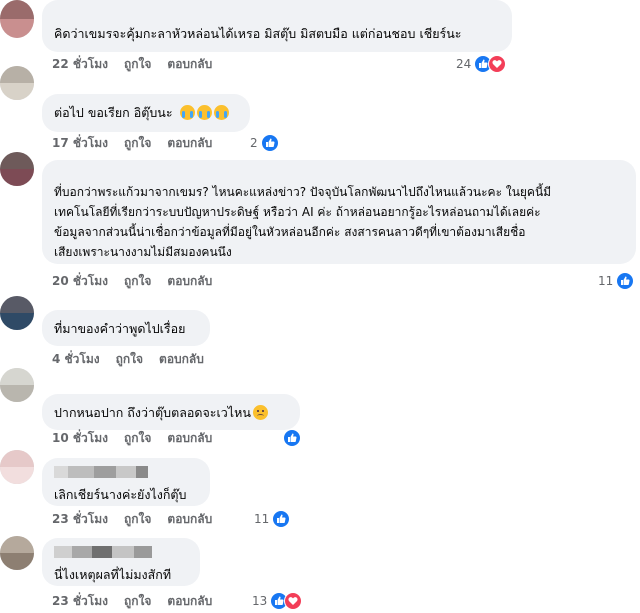 The width and height of the screenshot is (640, 613). I want to click on sad-emoji, so click(260, 412).